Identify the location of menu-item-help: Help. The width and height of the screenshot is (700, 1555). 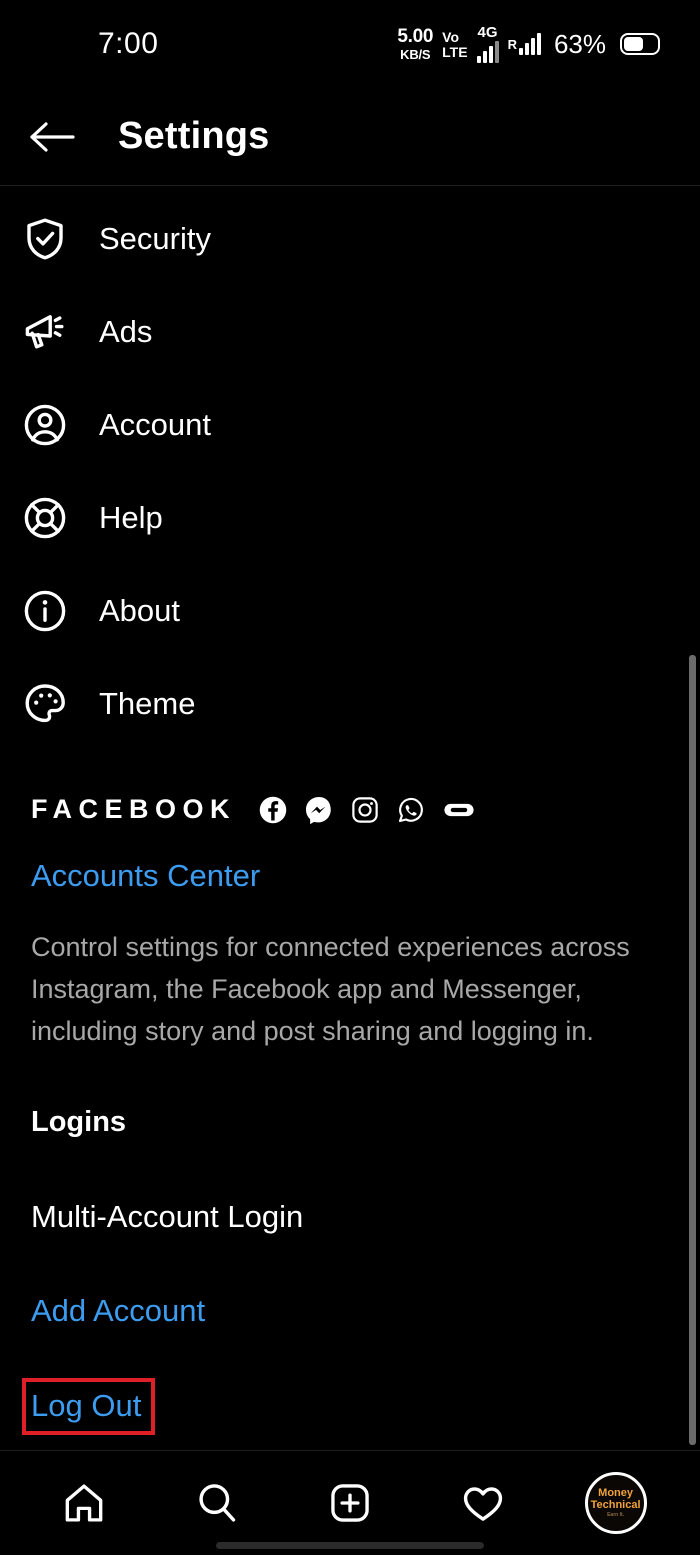
(350, 517).